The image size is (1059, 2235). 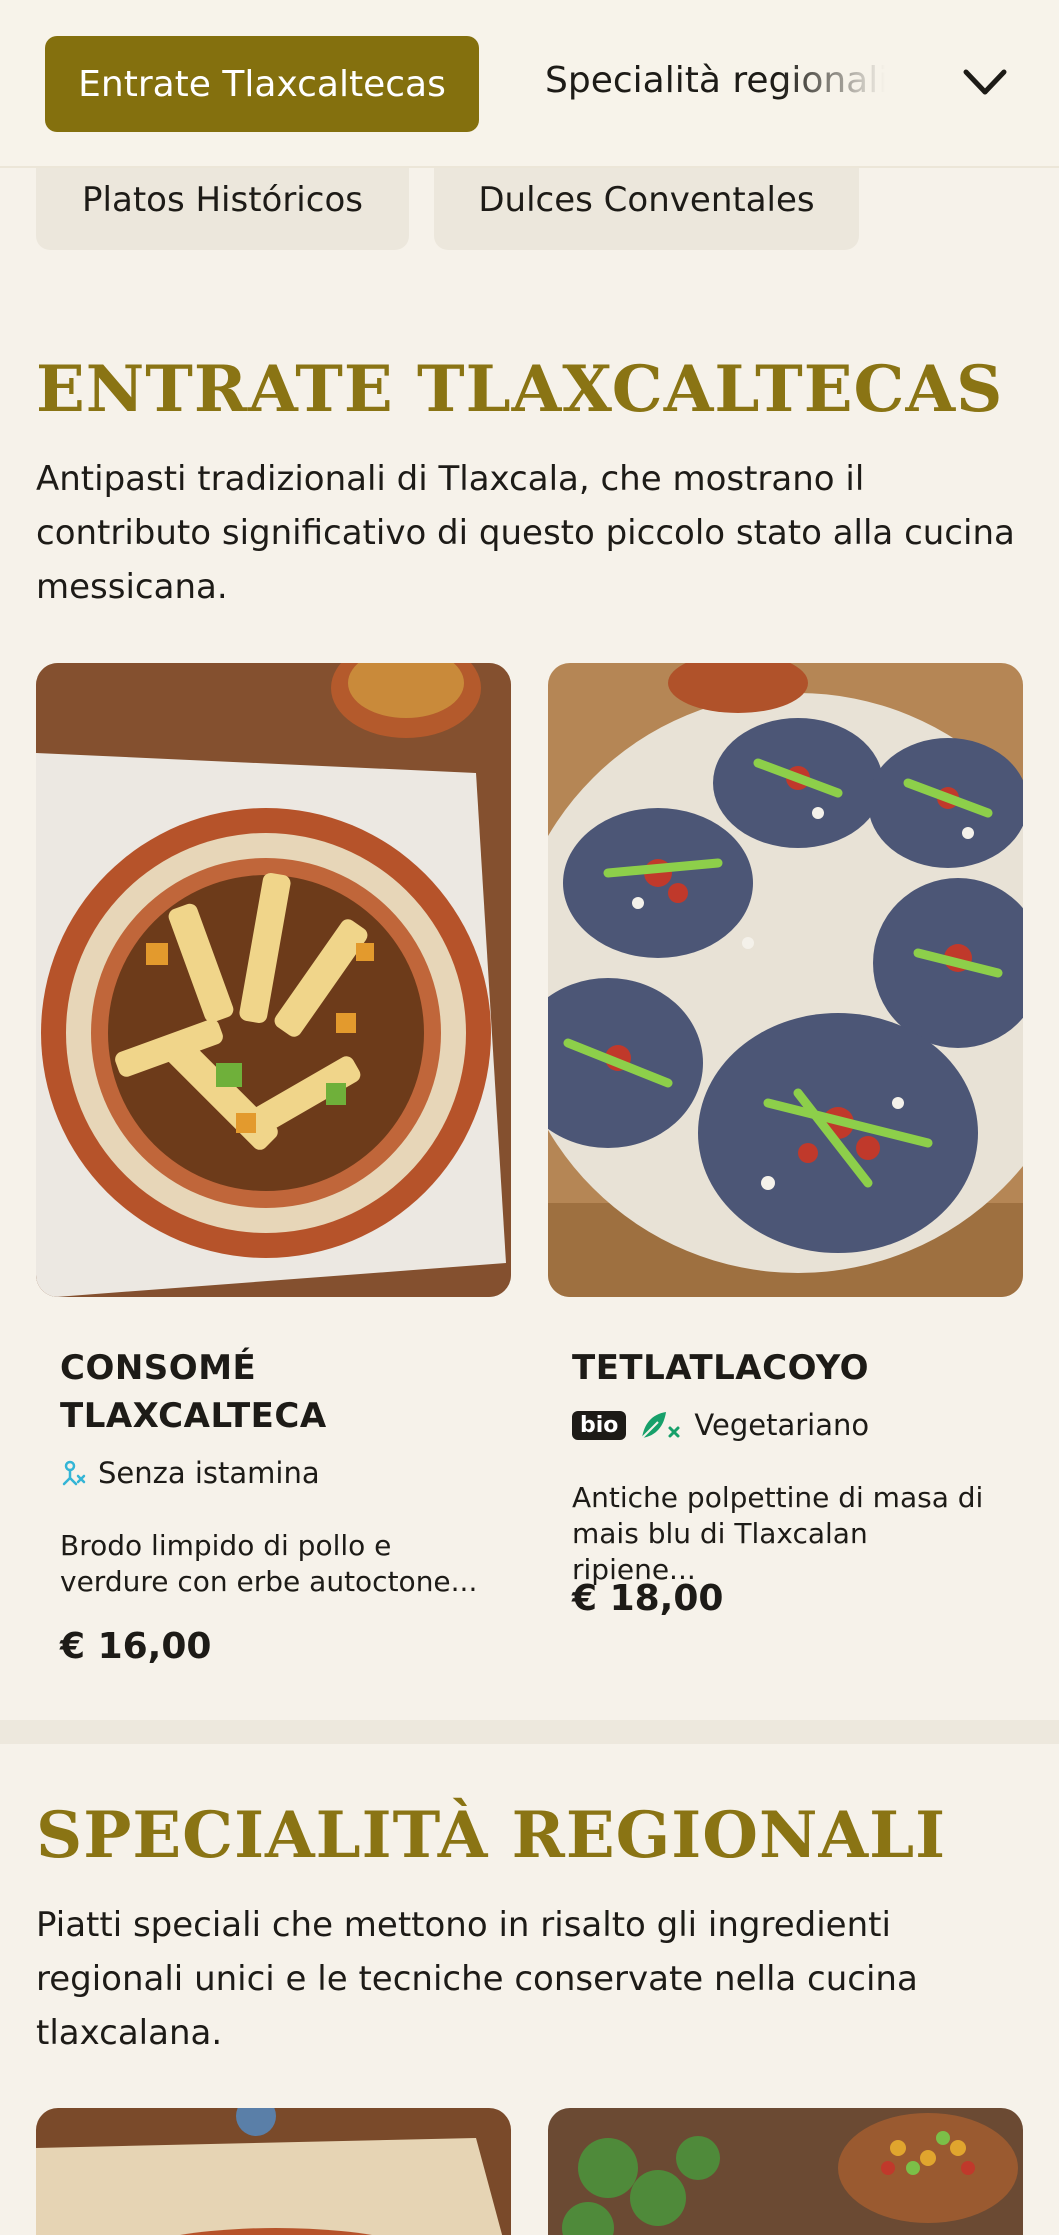 I want to click on dish-name-line1: CONSOMÉ, so click(x=158, y=1368).